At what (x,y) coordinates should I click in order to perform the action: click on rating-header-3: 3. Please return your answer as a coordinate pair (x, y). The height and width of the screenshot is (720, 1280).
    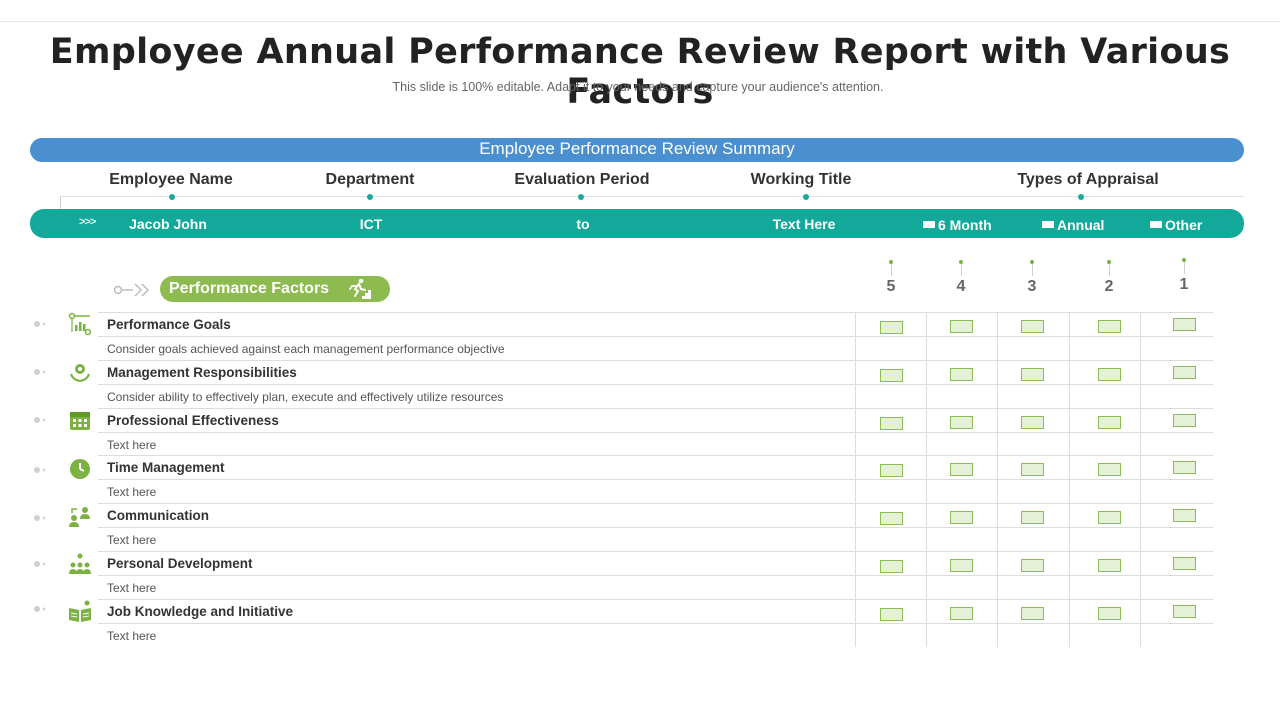
    Looking at the image, I should click on (1032, 278).